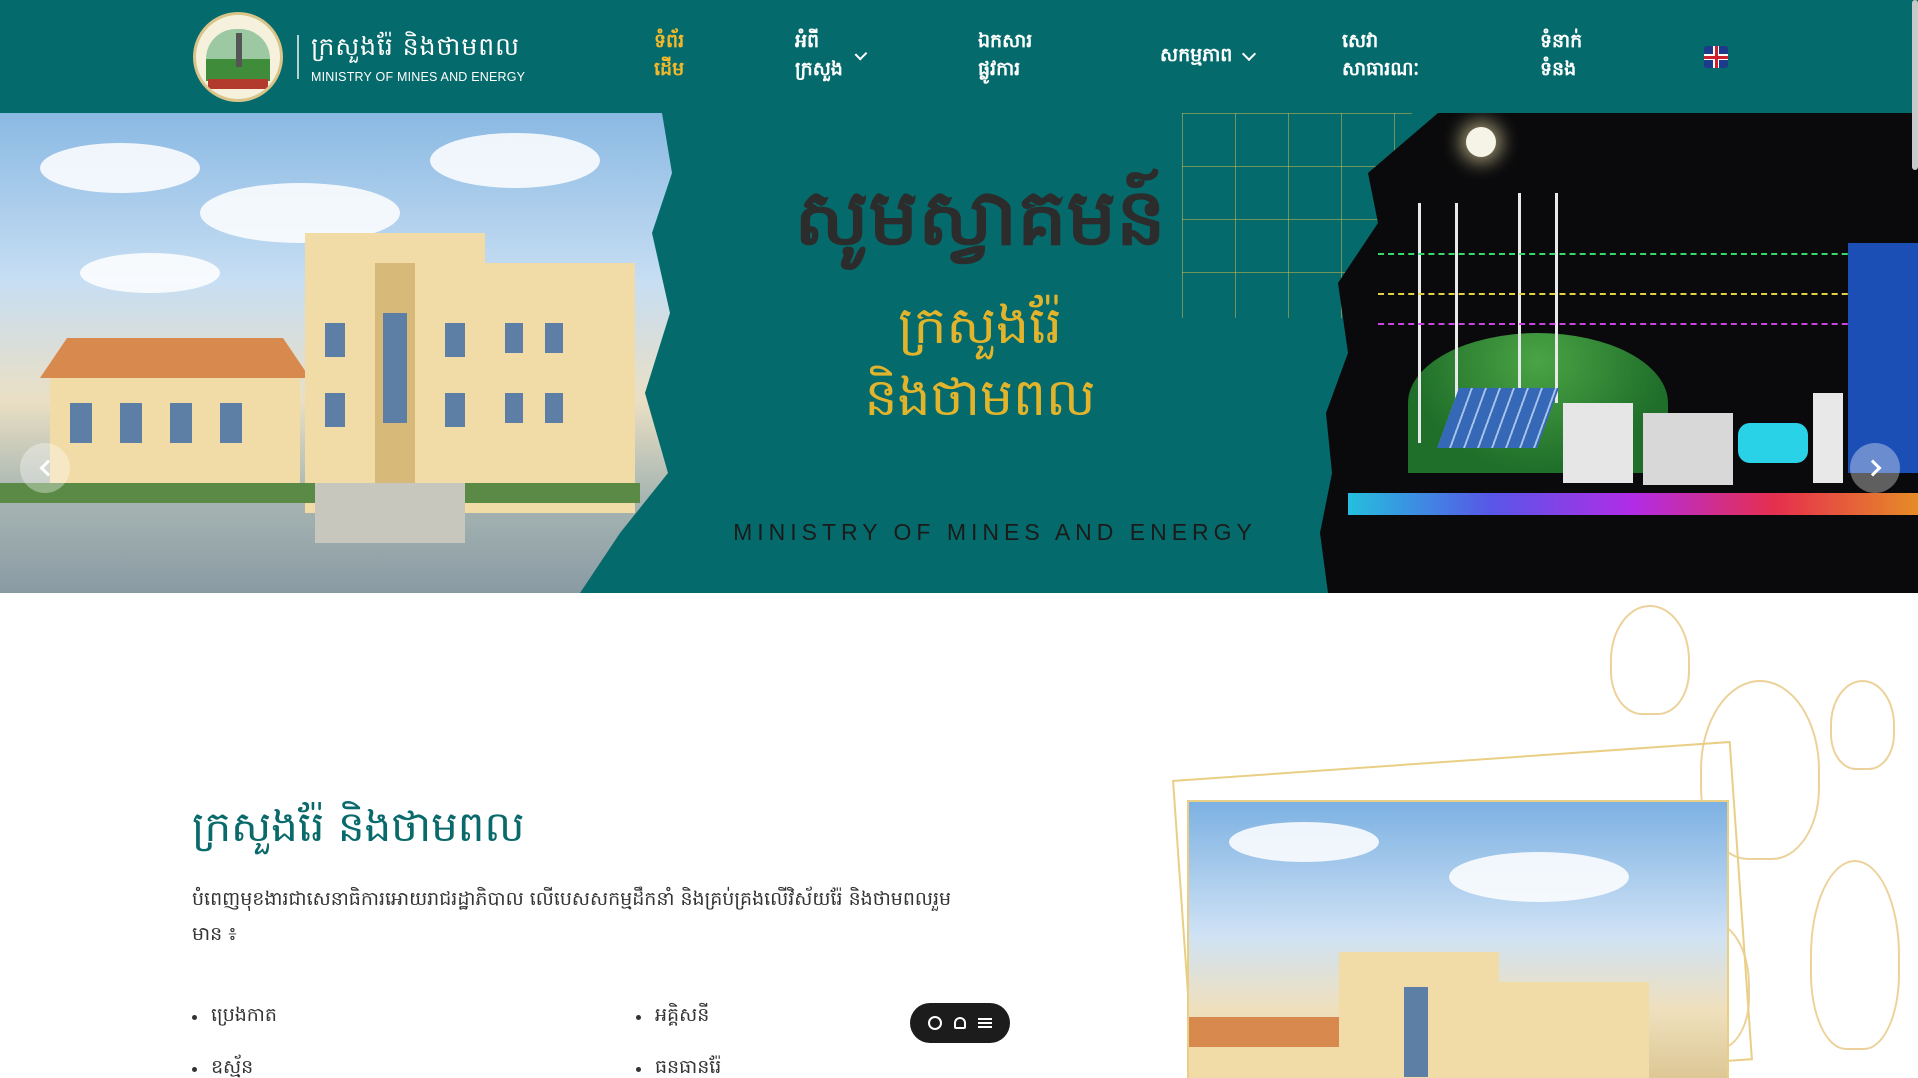 The height and width of the screenshot is (1078, 1918). Describe the element at coordinates (415, 46) in the screenshot. I see `logo-khmer-name: ក្រសួងរ៉ែ និងថាមពល` at that location.